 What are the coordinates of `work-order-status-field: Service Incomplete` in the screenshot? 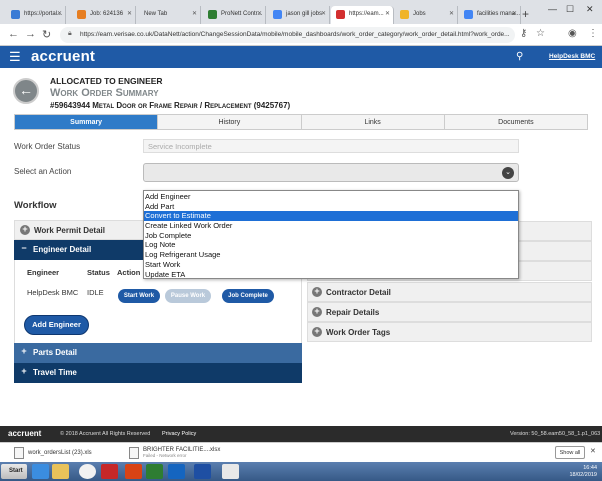 It's located at (331, 146).